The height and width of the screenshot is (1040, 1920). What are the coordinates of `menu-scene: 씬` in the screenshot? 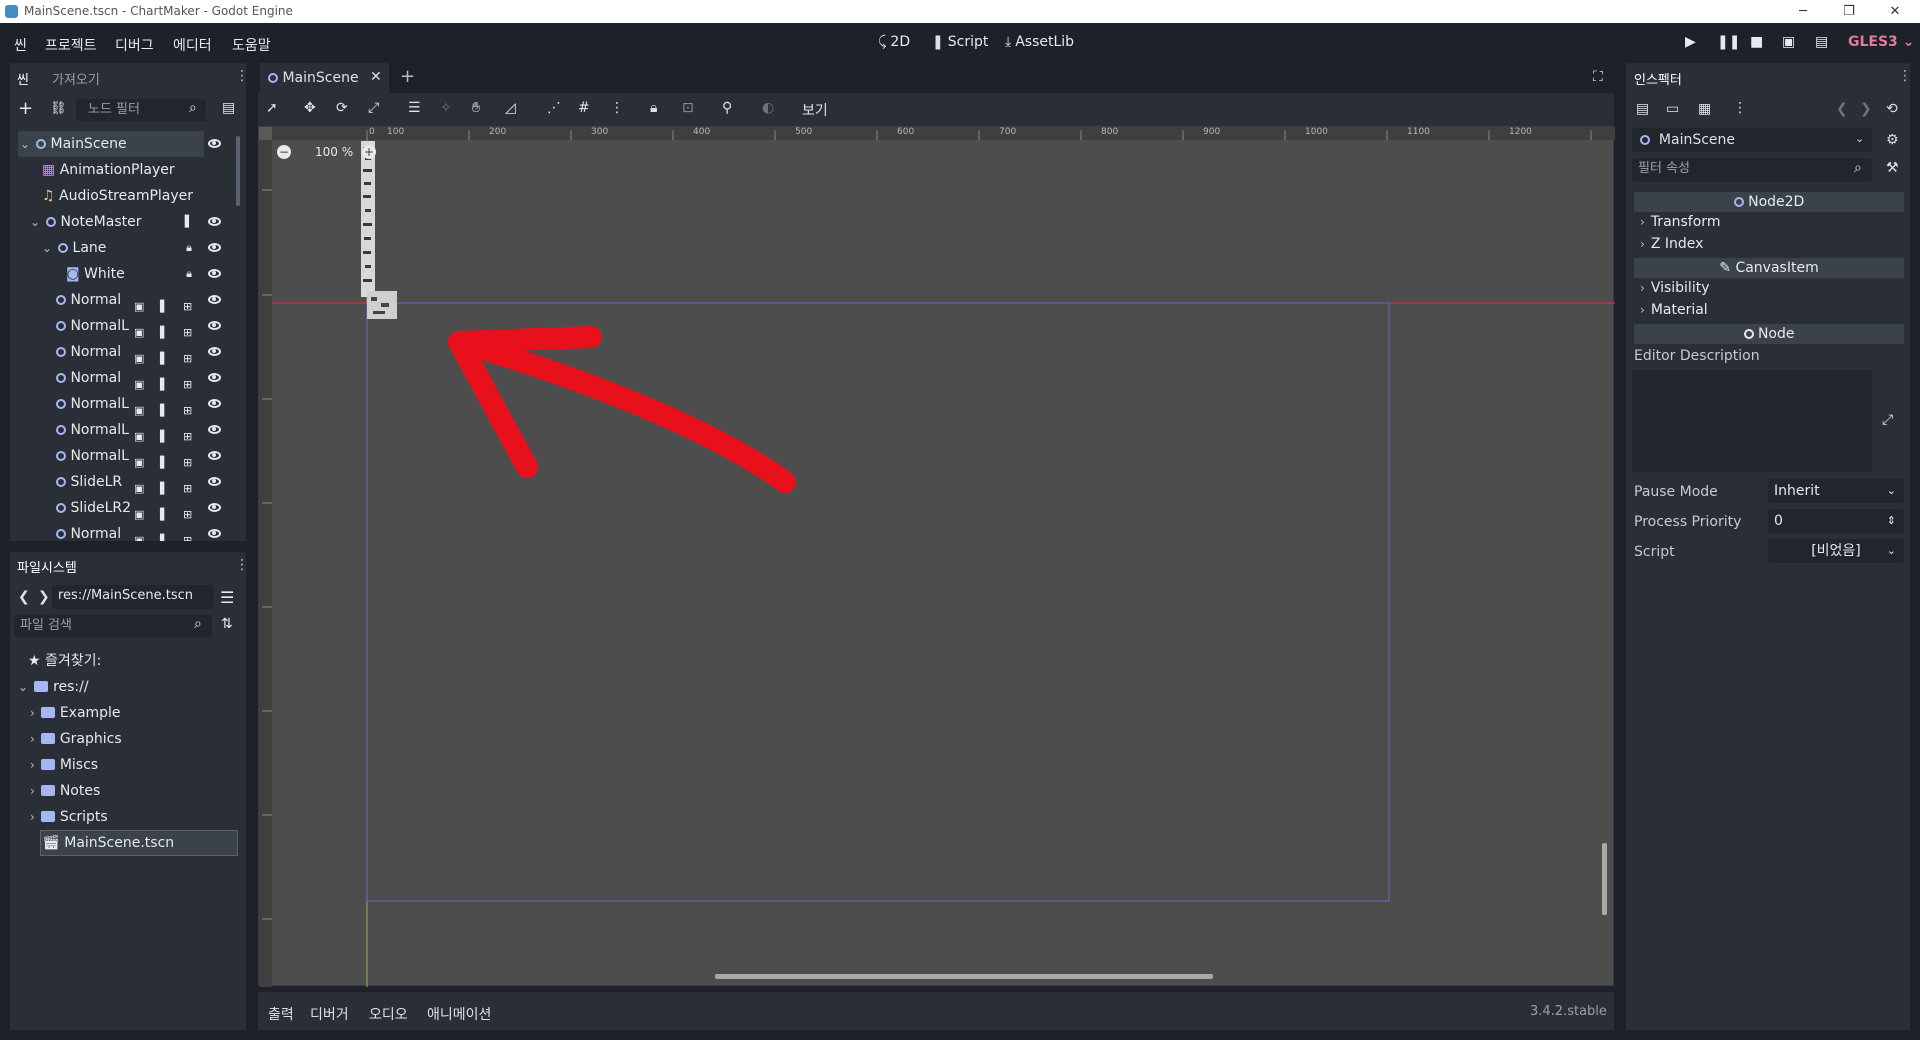 It's located at (20, 45).